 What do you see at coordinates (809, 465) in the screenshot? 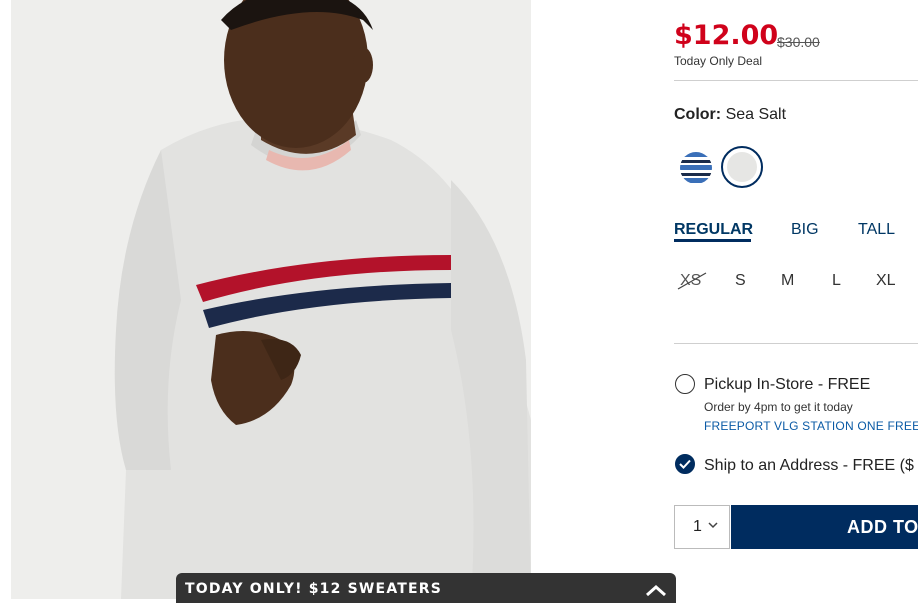
I see `ship-label: Ship to an Address - FREE ($` at bounding box center [809, 465].